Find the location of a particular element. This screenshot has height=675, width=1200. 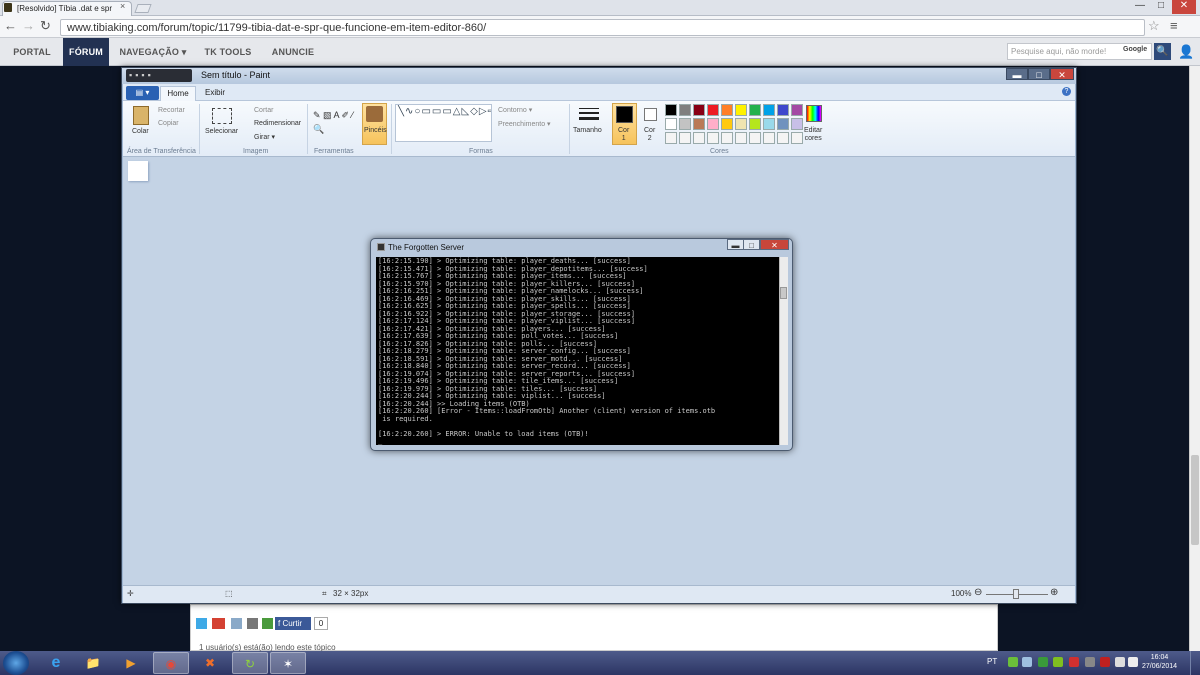

edit-colors-icon is located at coordinates (814, 113).